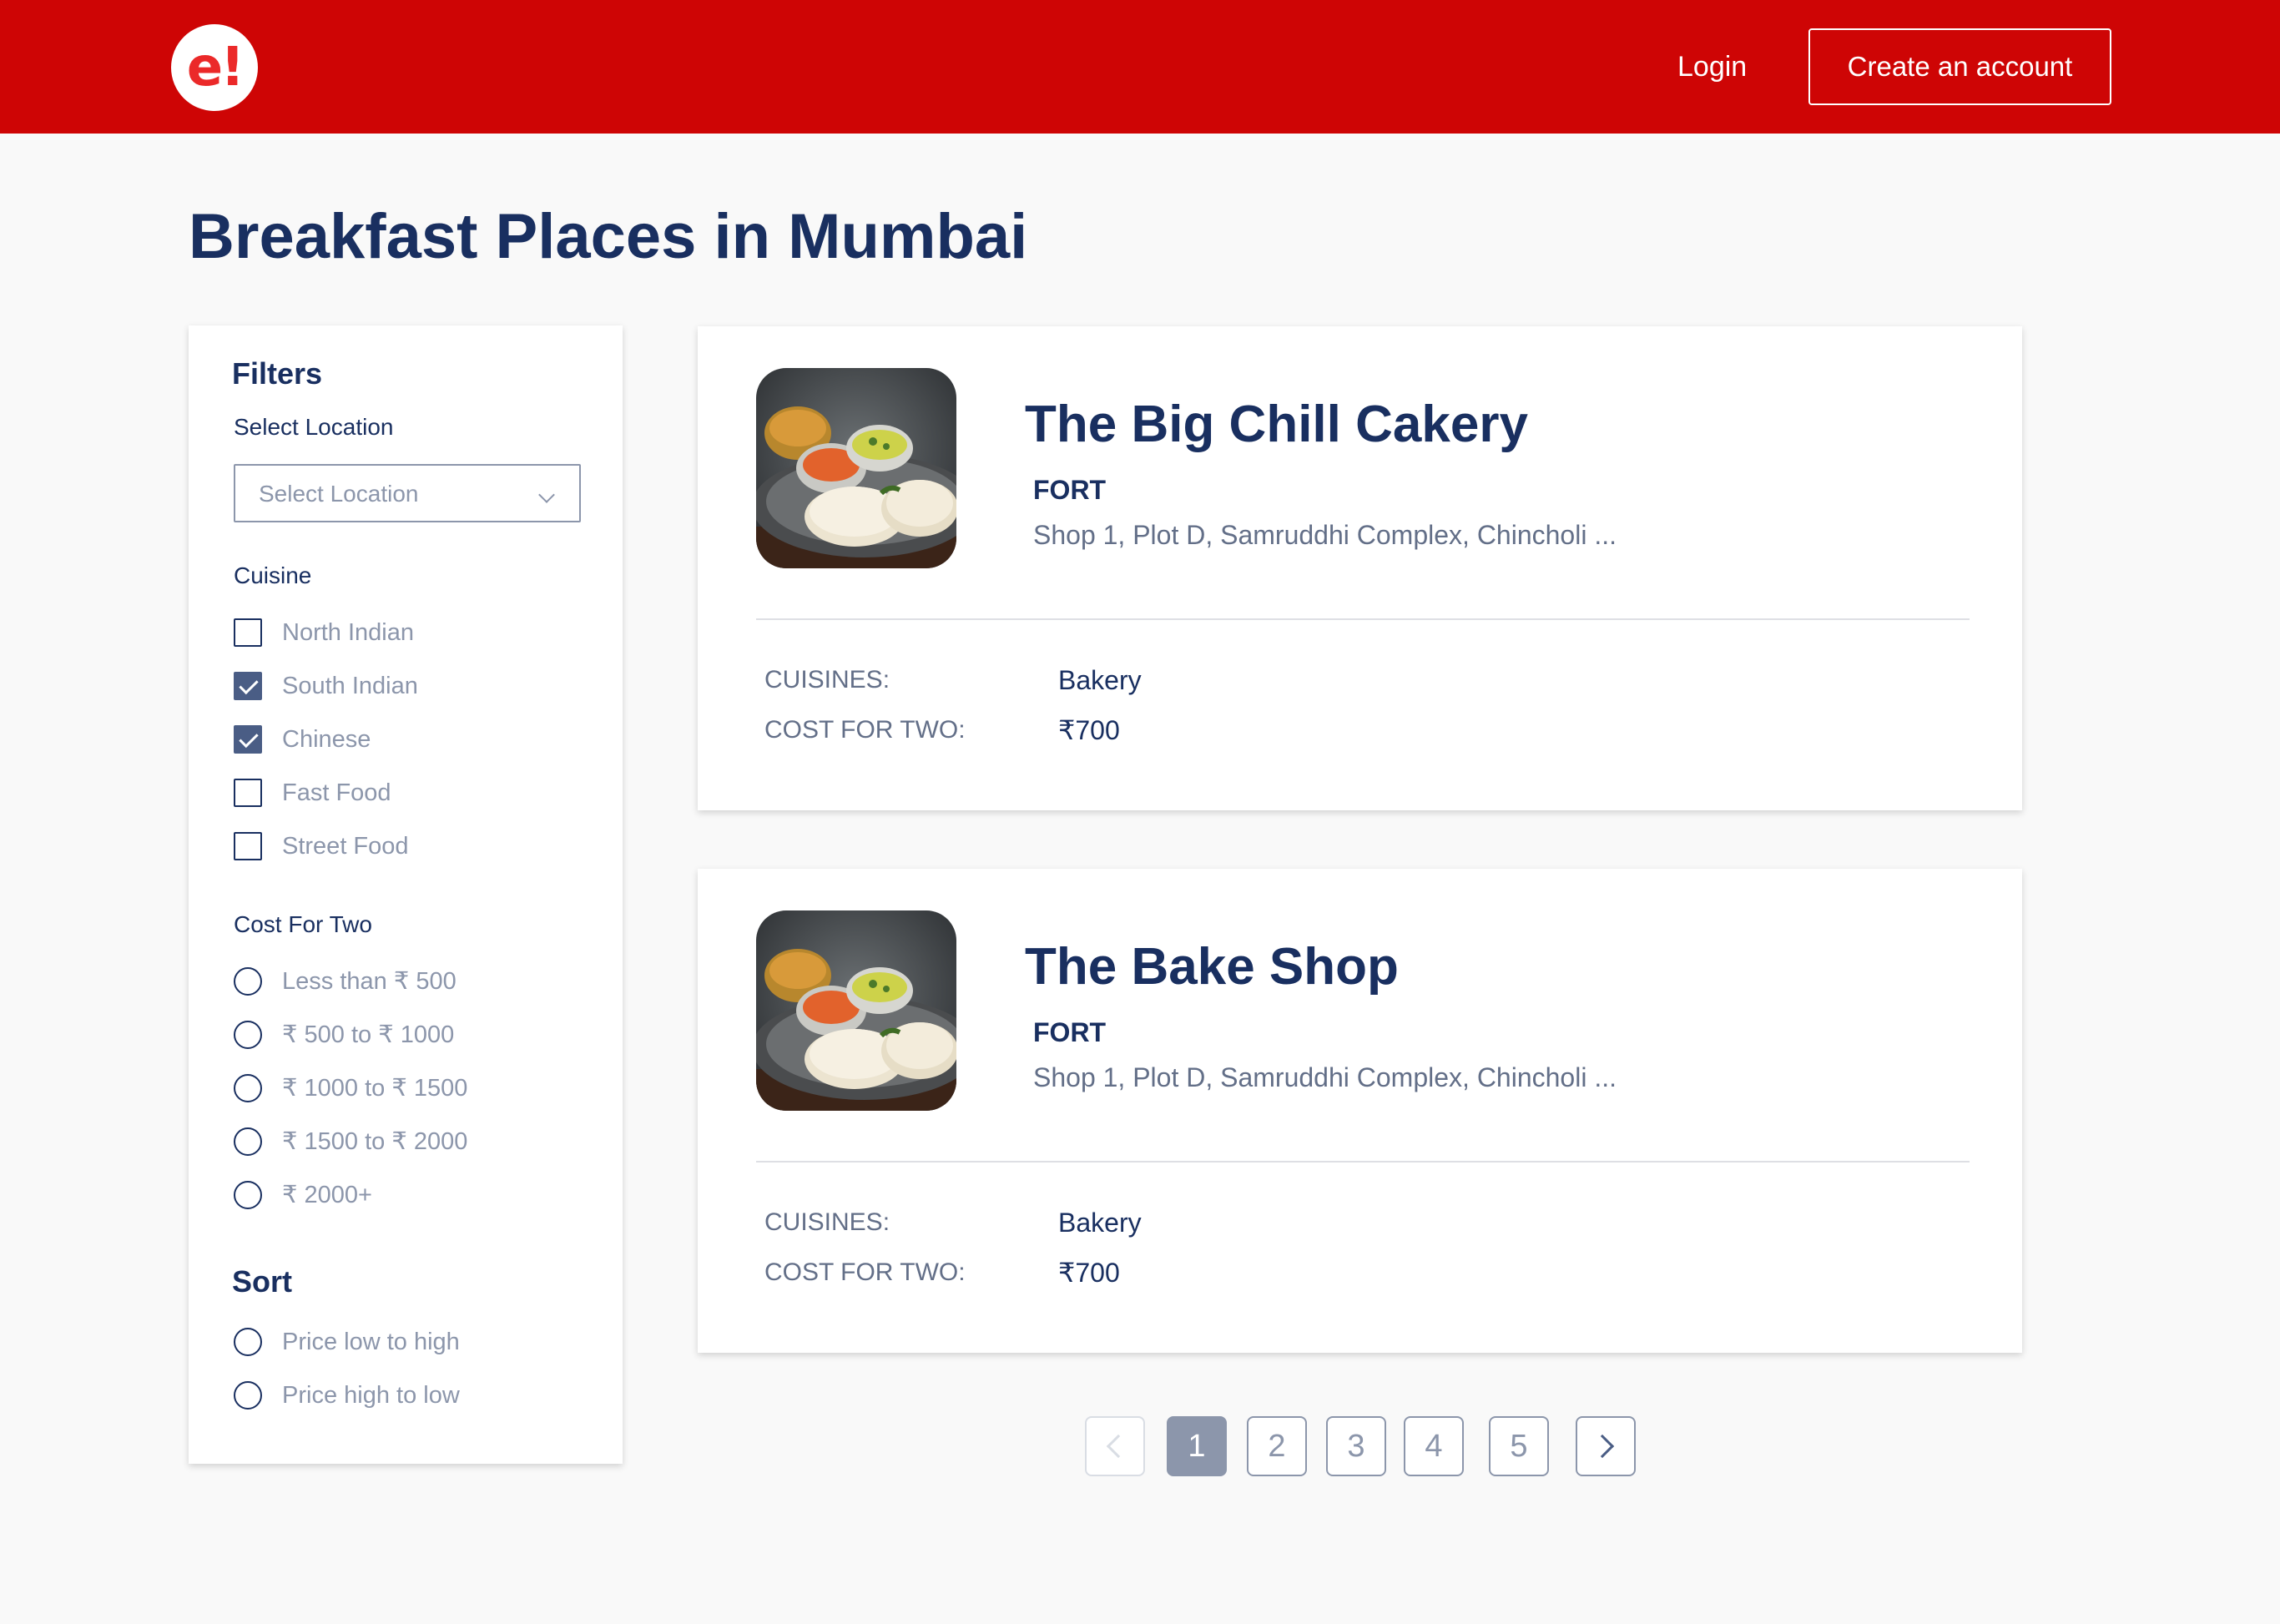 The height and width of the screenshot is (1624, 2280). Describe the element at coordinates (262, 1281) in the screenshot. I see `sort-heading: Sort` at that location.